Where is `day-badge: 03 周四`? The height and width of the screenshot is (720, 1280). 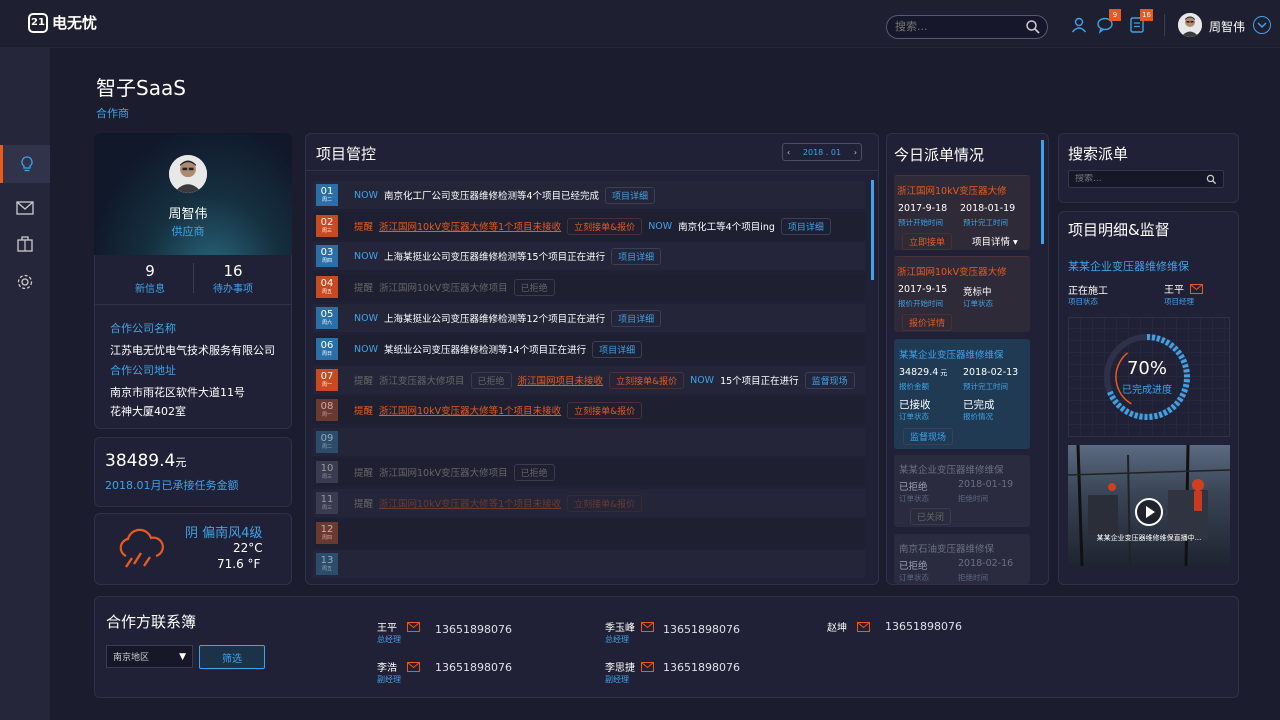 day-badge: 03 周四 is located at coordinates (327, 256).